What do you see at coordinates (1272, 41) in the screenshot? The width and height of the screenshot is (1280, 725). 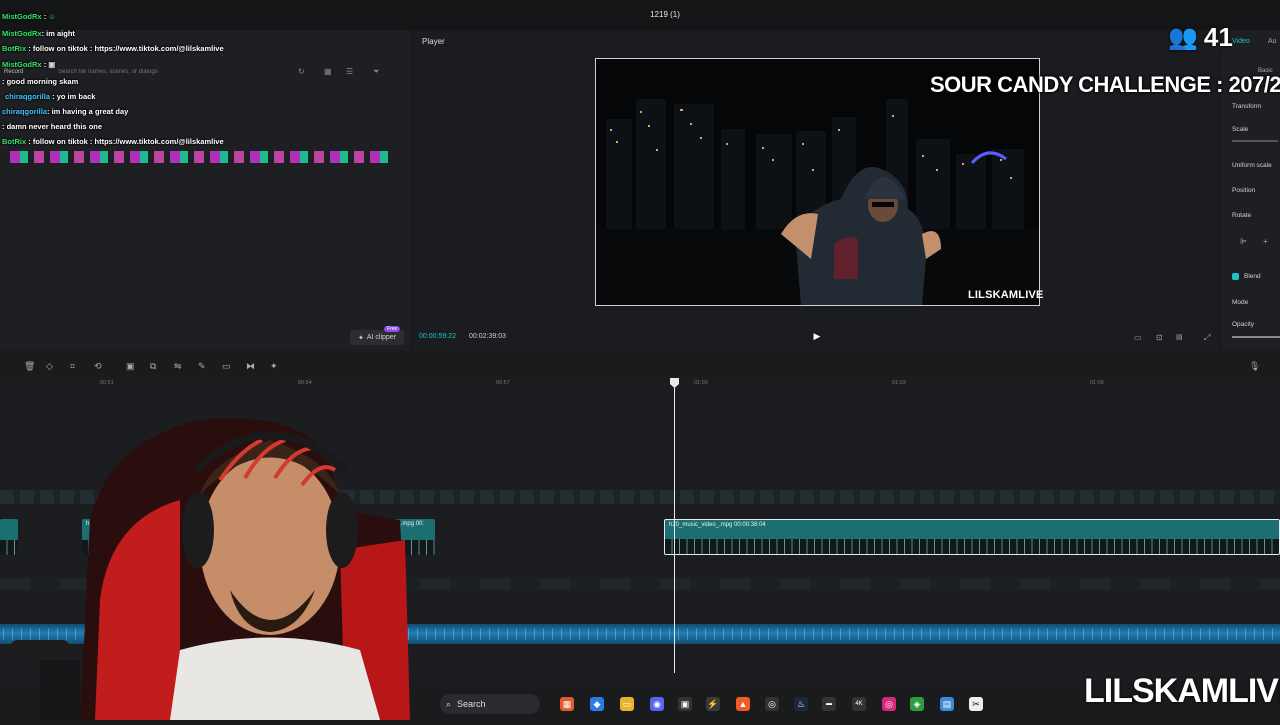 I see `tab-audio: Au` at bounding box center [1272, 41].